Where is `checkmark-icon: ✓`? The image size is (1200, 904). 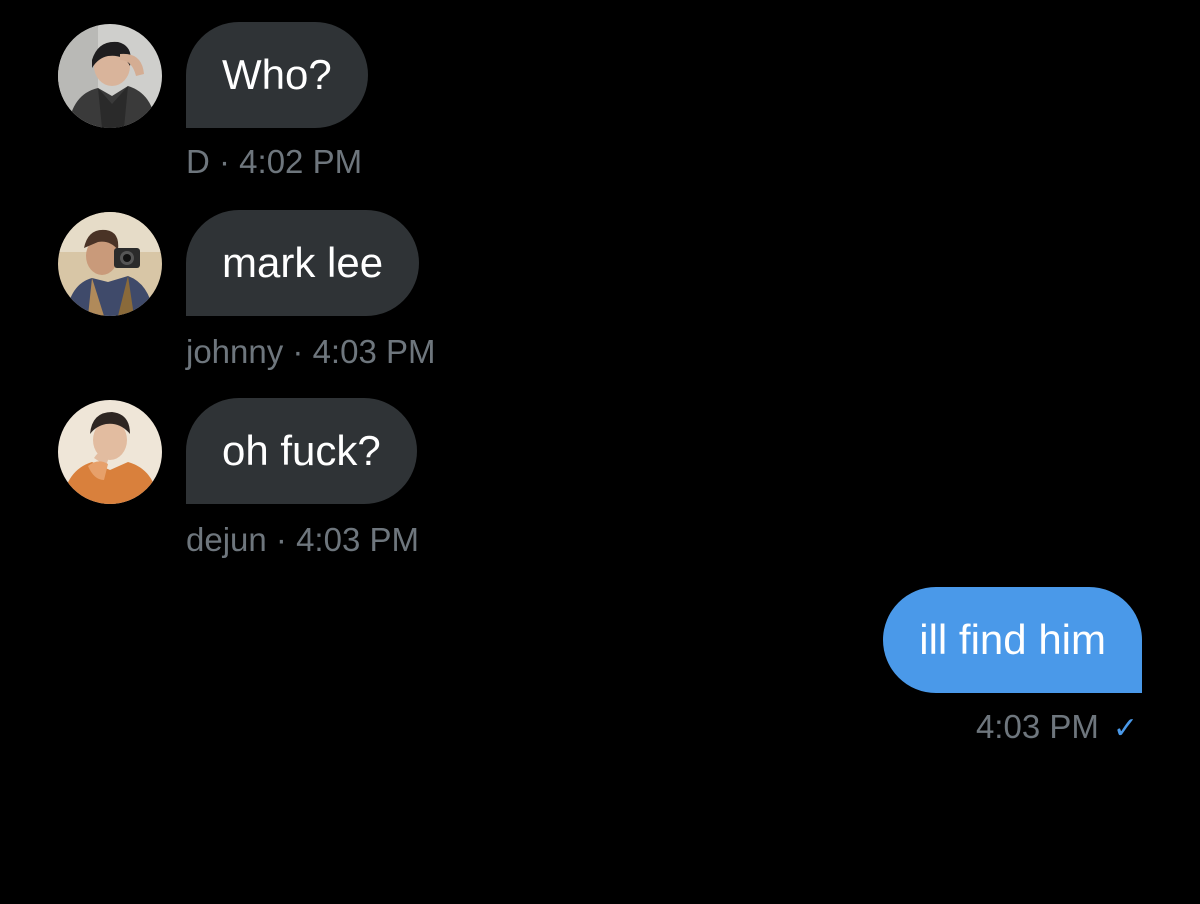 checkmark-icon: ✓ is located at coordinates (1125, 728).